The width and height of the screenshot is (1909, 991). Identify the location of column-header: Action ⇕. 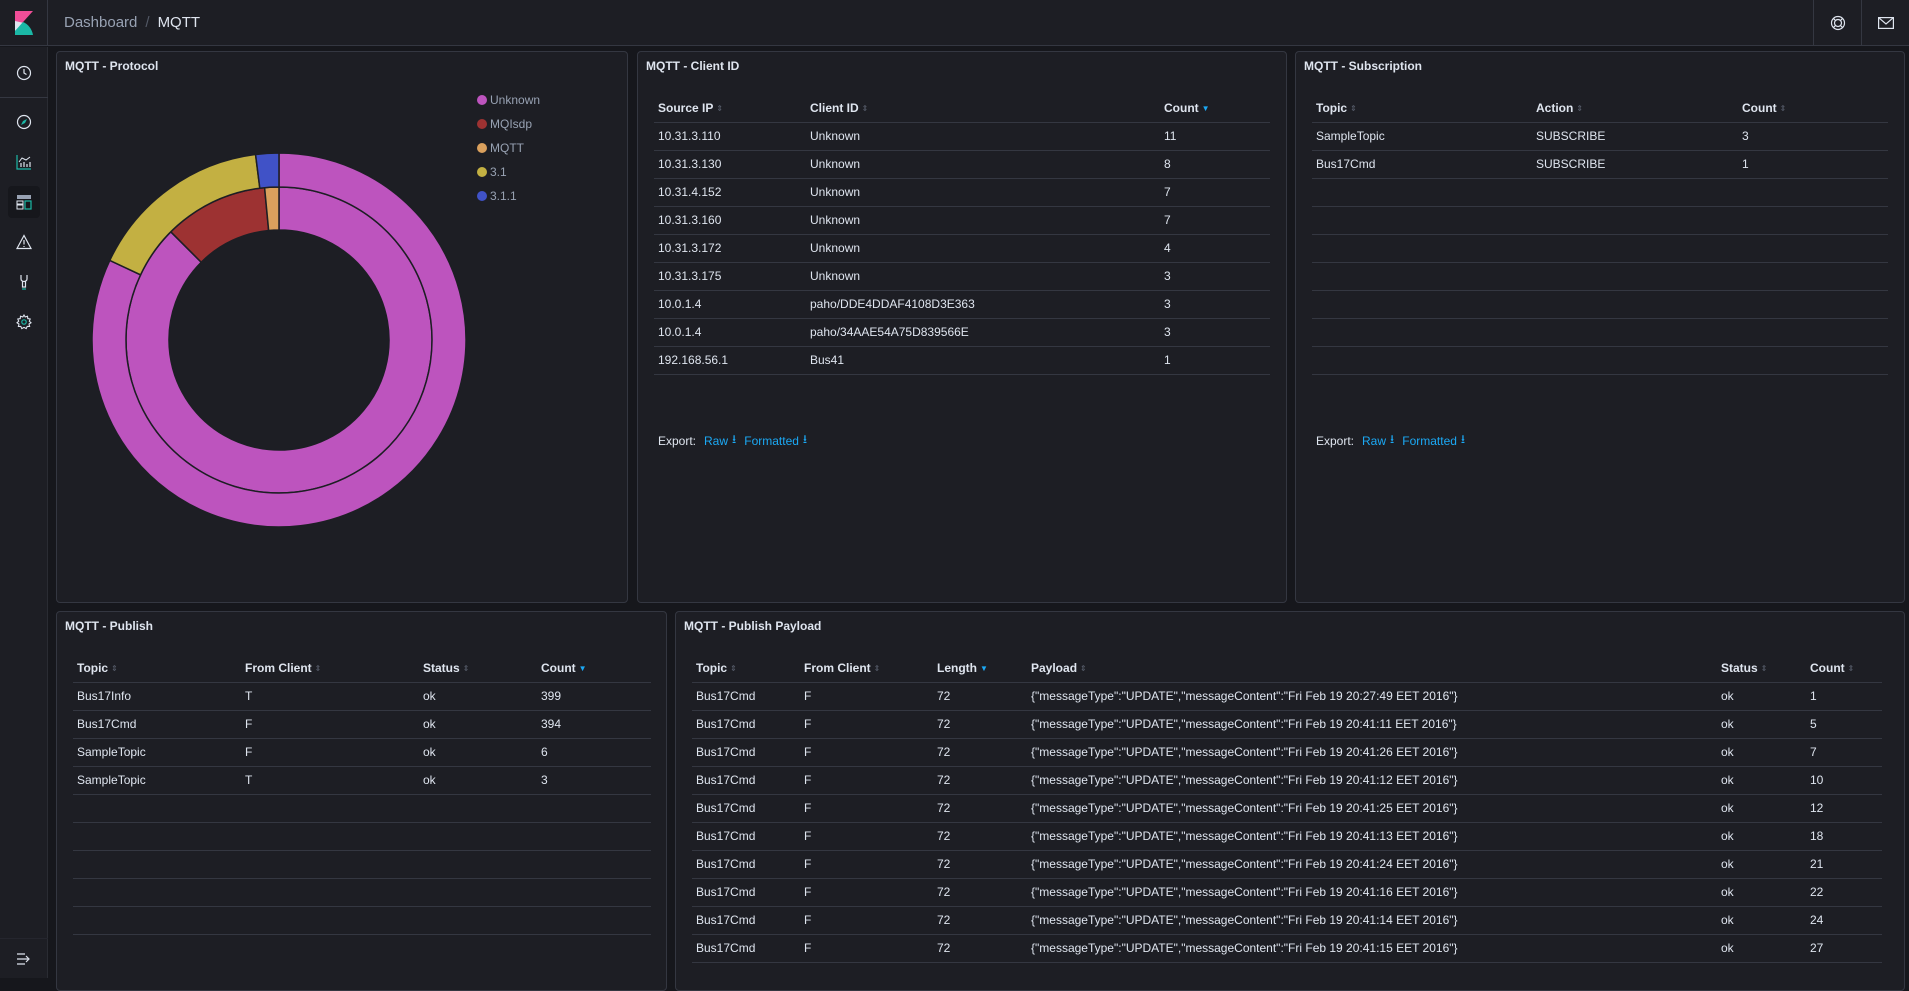
(1635, 108).